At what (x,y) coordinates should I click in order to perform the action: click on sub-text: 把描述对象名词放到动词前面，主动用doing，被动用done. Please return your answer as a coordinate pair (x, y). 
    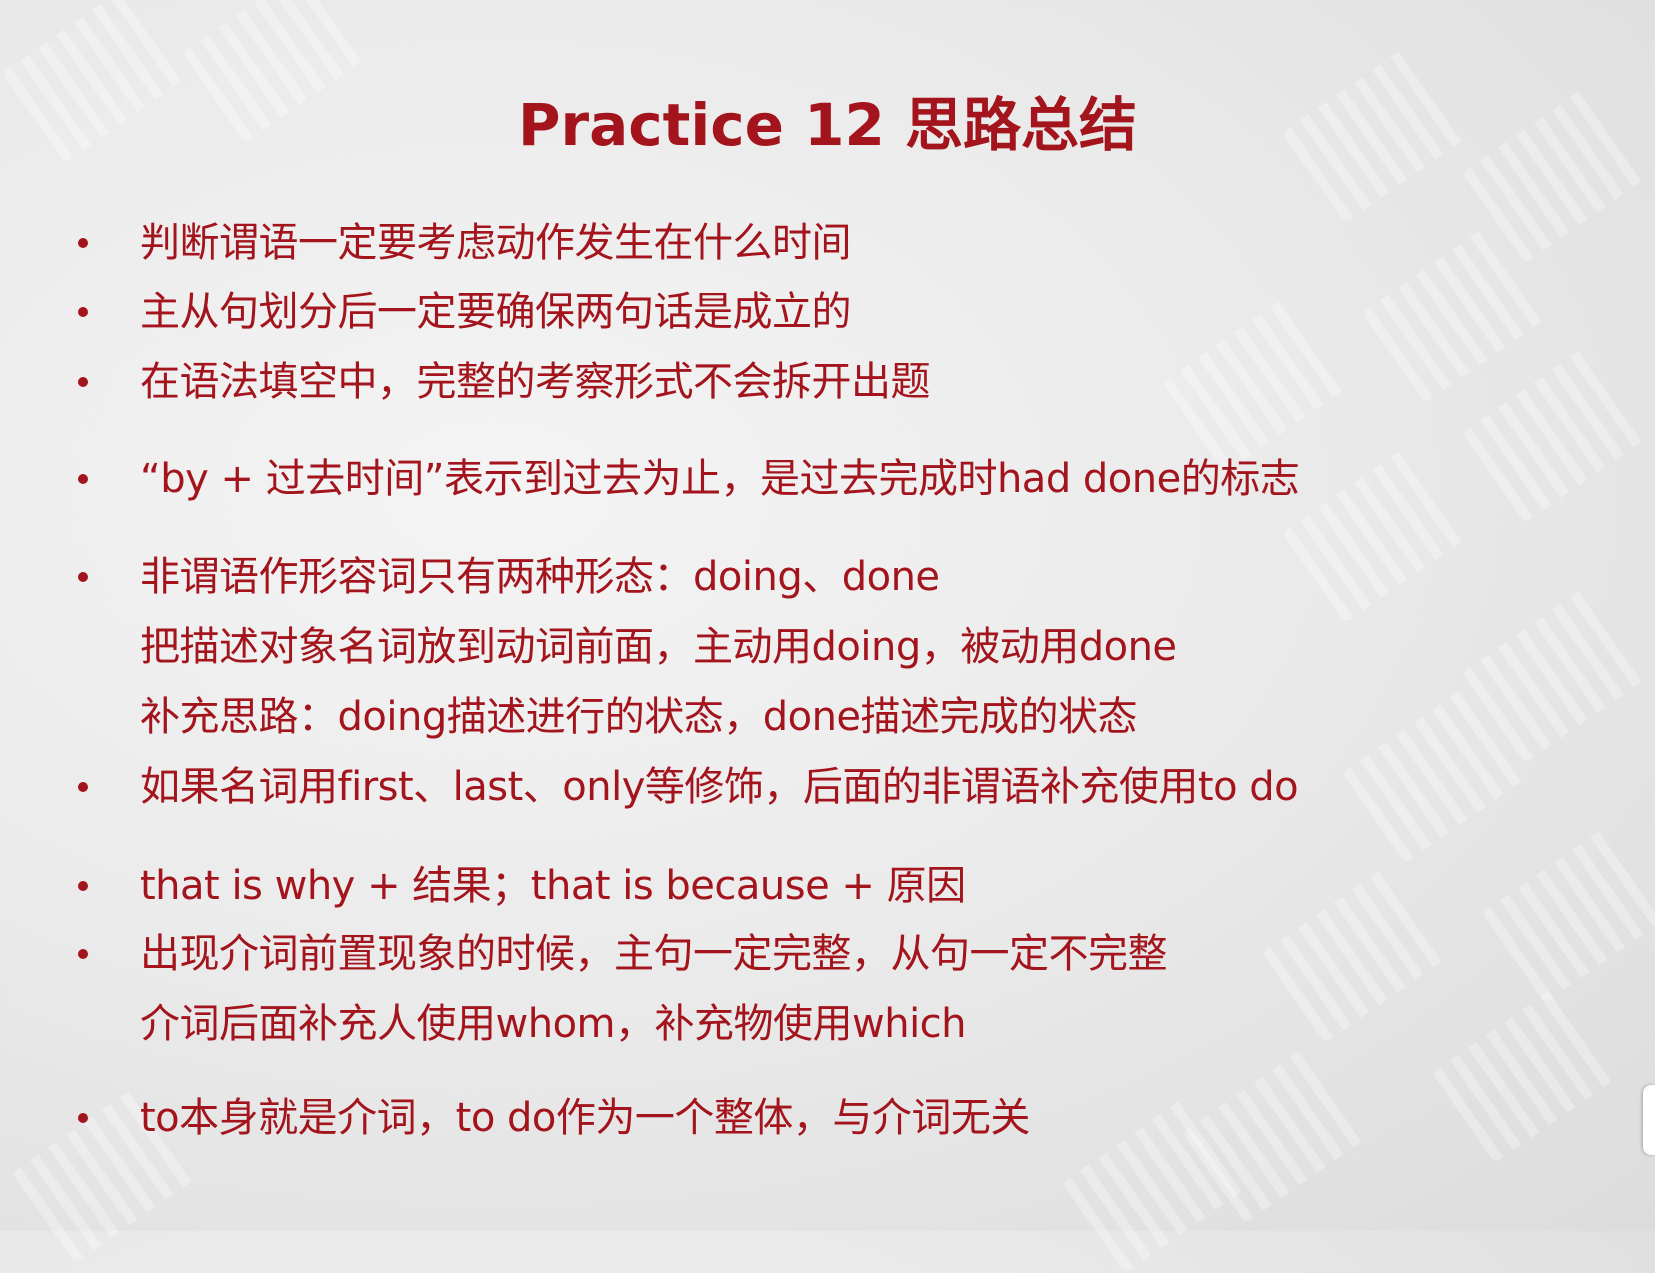
    Looking at the image, I should click on (658, 647).